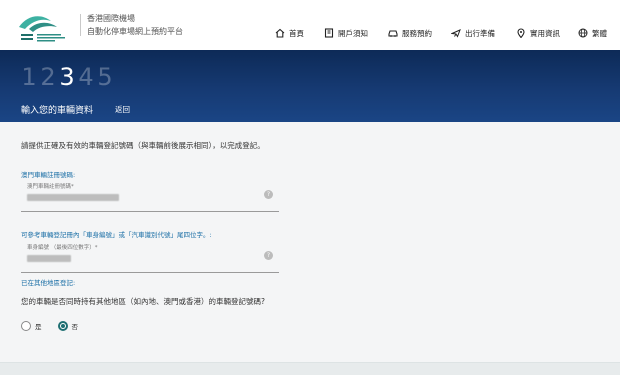  What do you see at coordinates (417, 33) in the screenshot?
I see `nav-service-booking-label: 服務預約` at bounding box center [417, 33].